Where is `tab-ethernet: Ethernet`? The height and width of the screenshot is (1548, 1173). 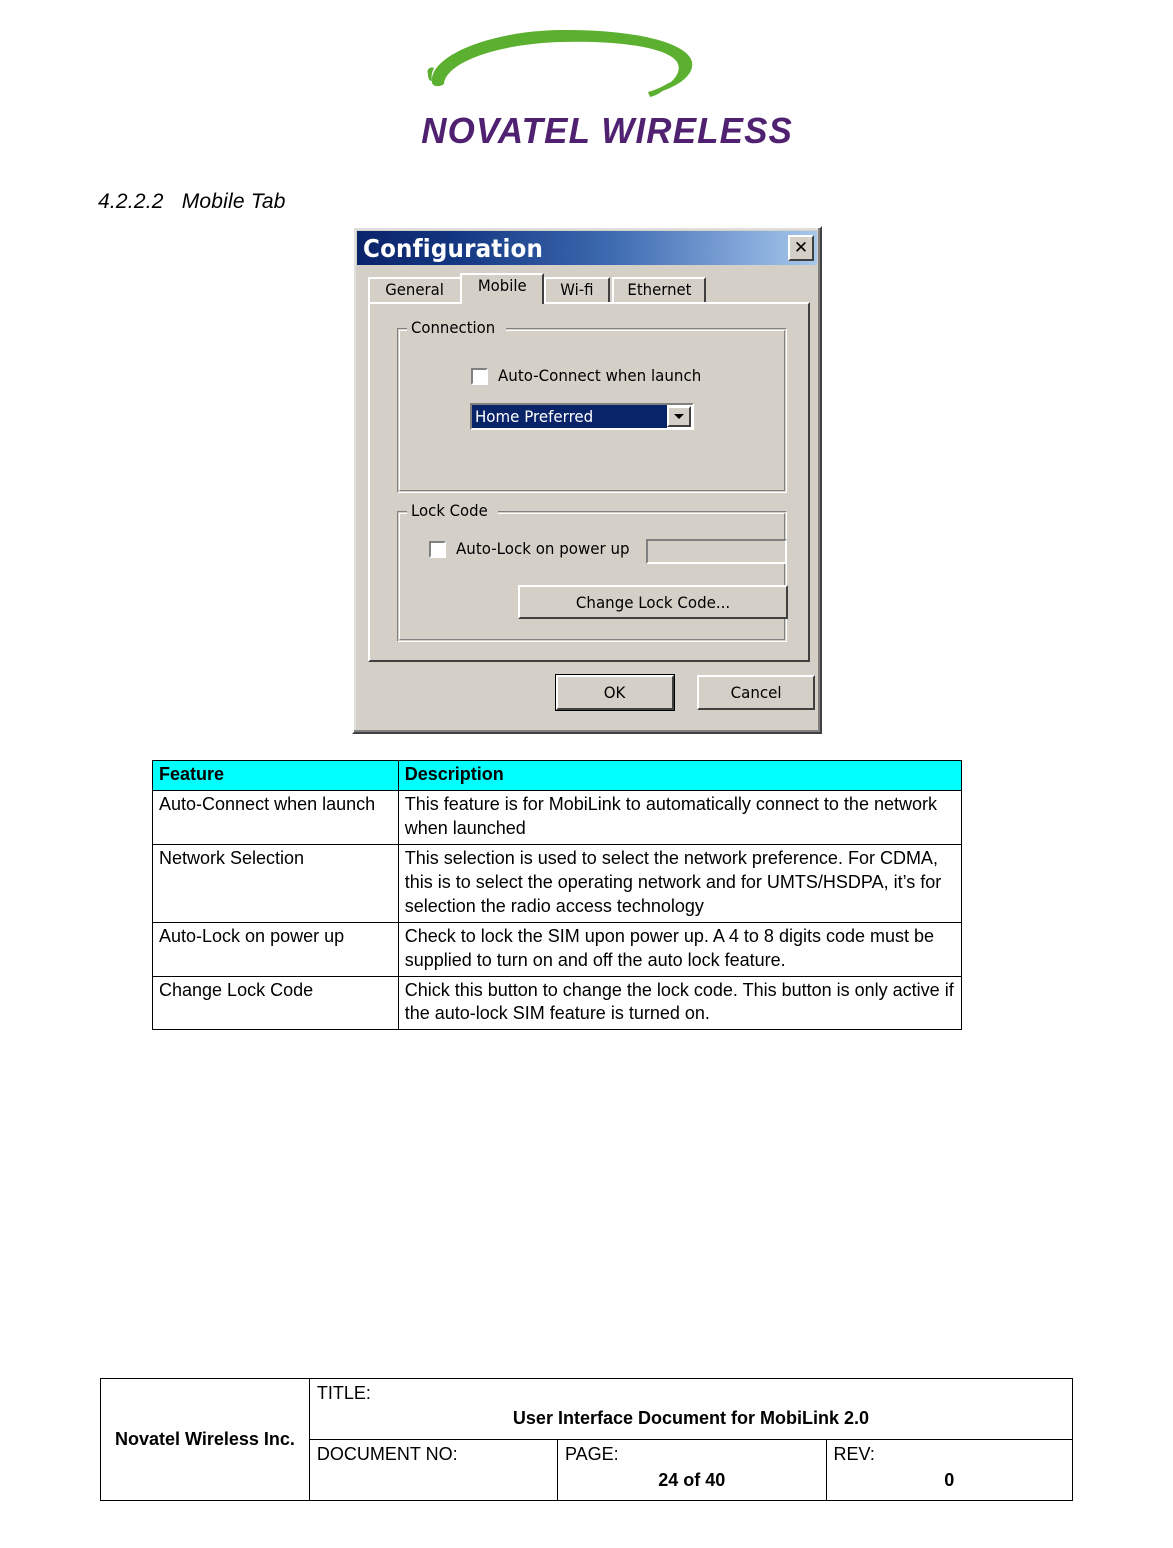
tab-ethernet: Ethernet is located at coordinates (659, 290).